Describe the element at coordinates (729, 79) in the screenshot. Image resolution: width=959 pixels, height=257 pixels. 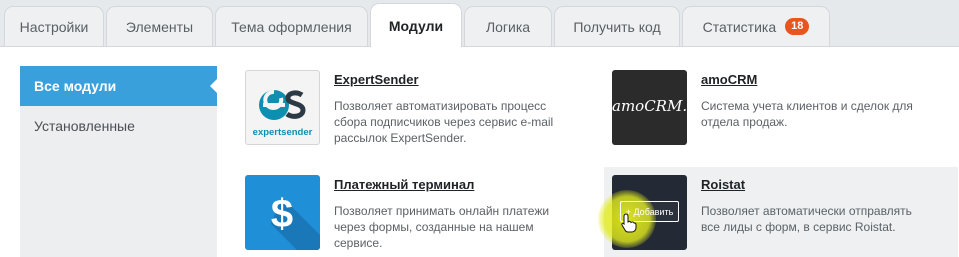
I see `module-title-link: amoCRM` at that location.